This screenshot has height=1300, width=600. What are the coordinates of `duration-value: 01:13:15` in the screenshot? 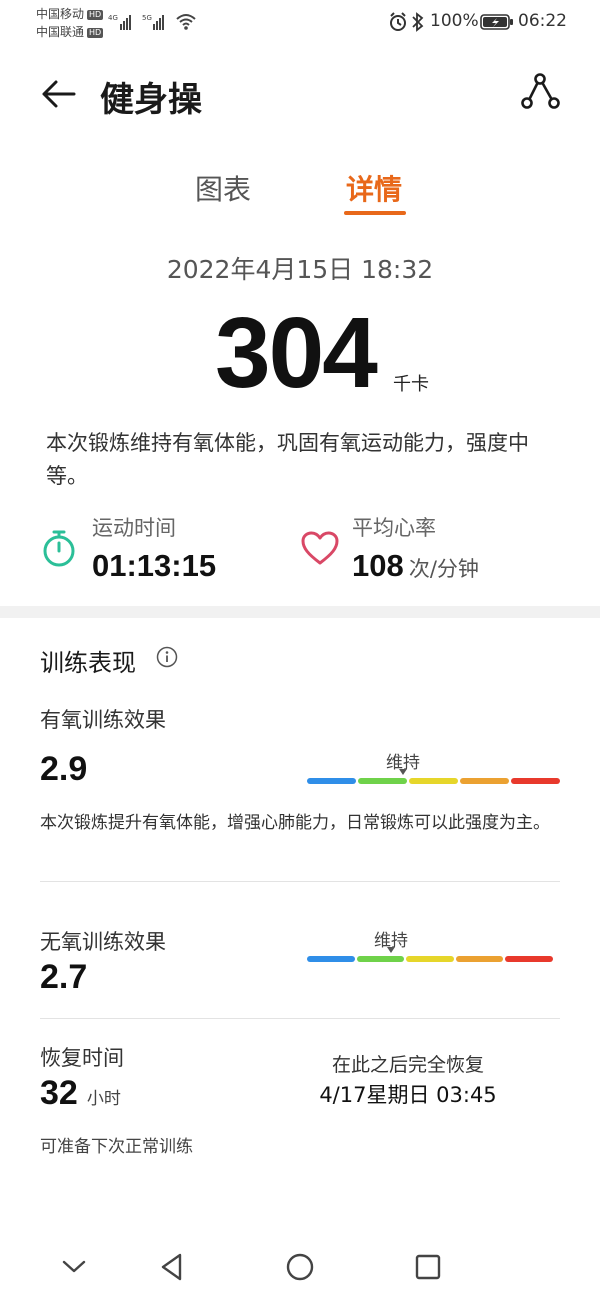 It's located at (154, 565).